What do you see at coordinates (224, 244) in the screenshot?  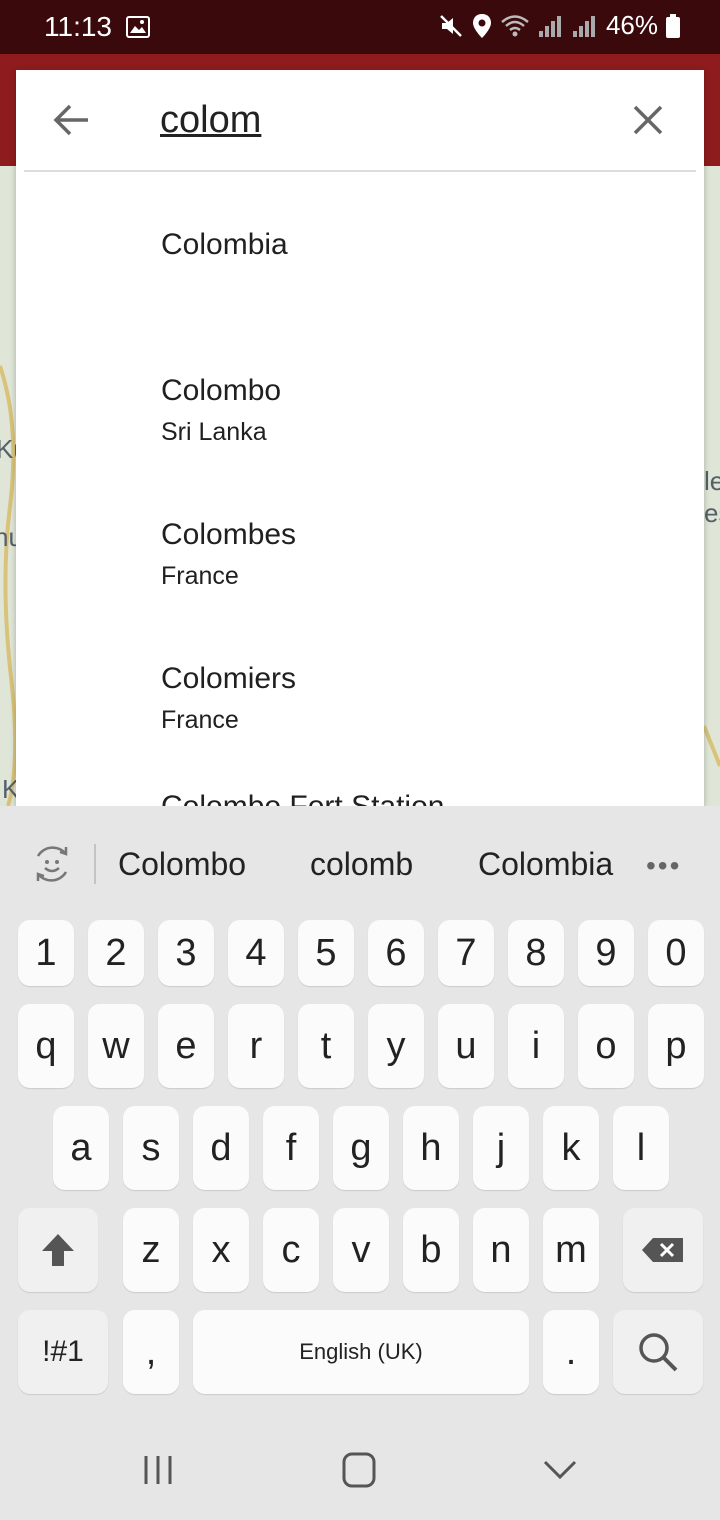 I see `result-name: Colombia` at bounding box center [224, 244].